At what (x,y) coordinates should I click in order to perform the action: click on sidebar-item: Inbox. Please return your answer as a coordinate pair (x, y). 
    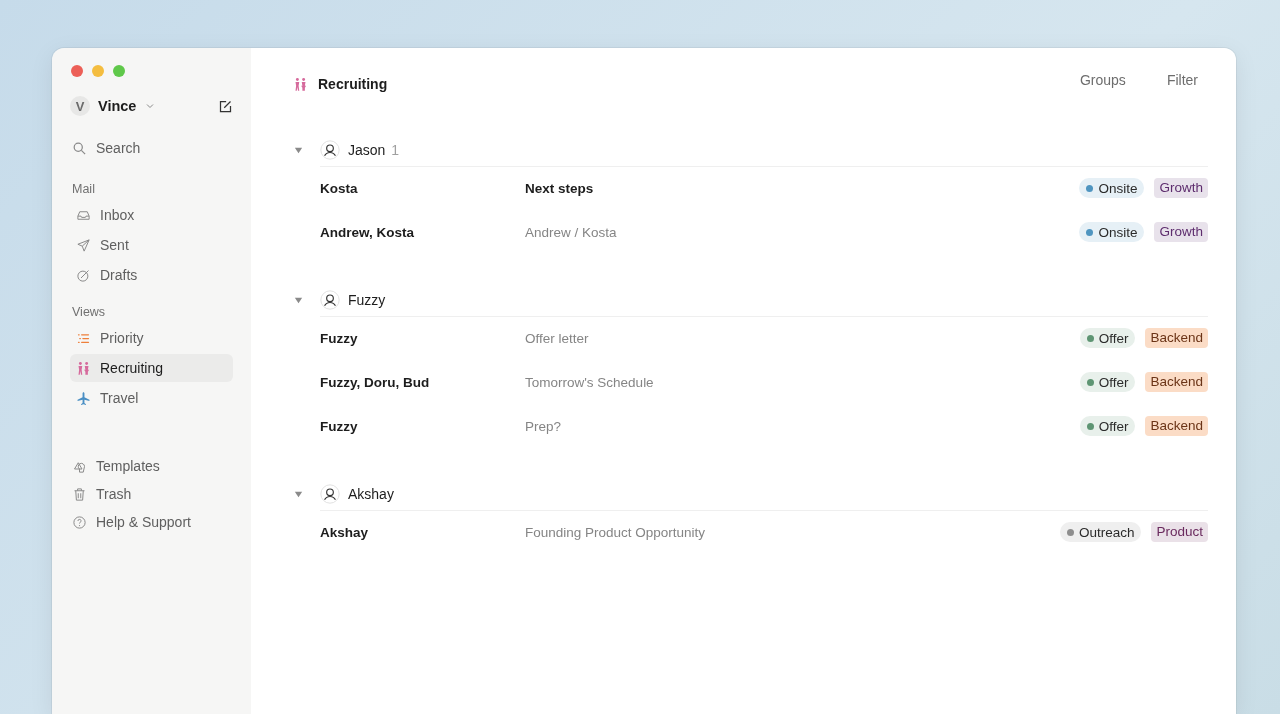
    Looking at the image, I should click on (151, 215).